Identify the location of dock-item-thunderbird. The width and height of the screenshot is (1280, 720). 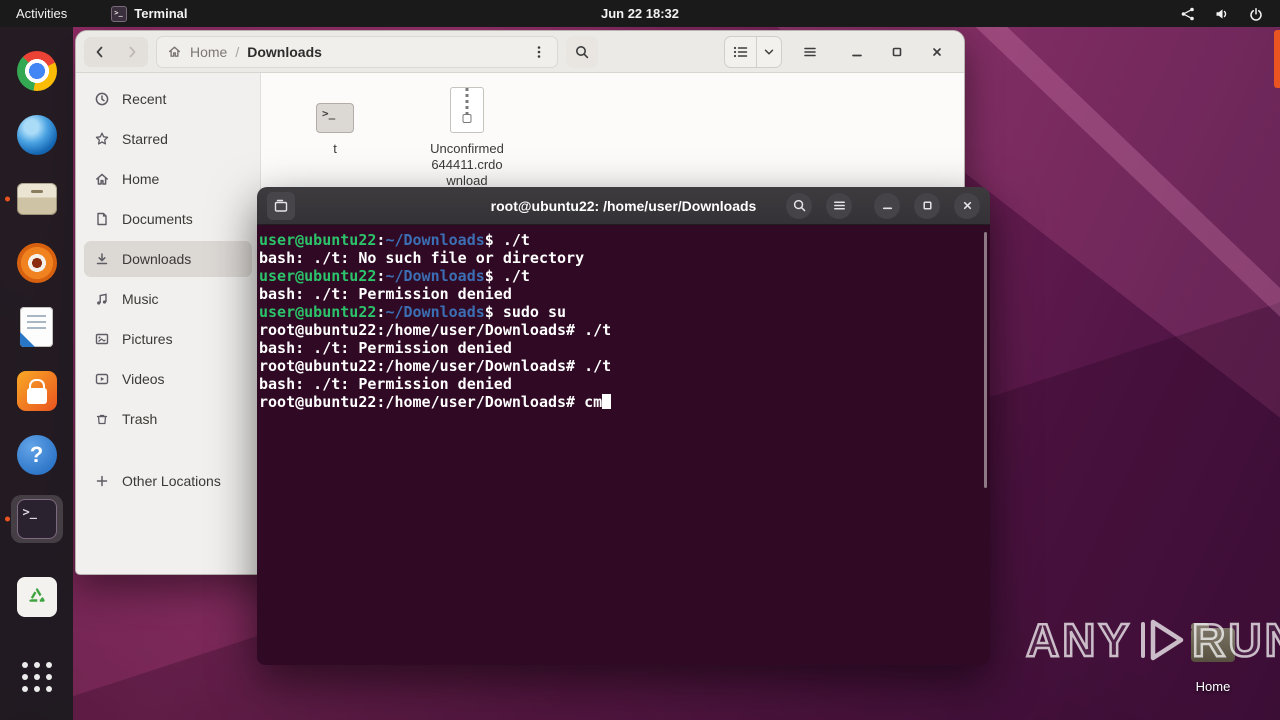
(37, 135).